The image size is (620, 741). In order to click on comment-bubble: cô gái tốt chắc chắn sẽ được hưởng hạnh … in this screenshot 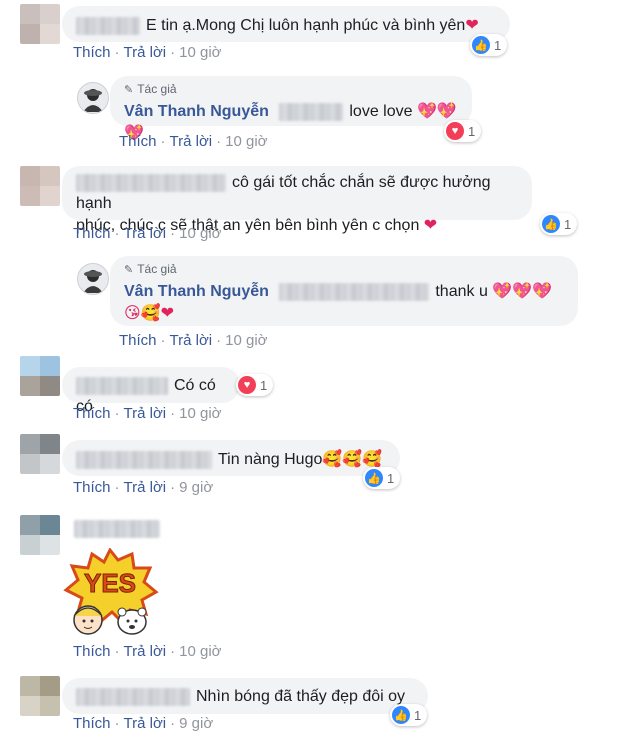, I will do `click(297, 200)`.